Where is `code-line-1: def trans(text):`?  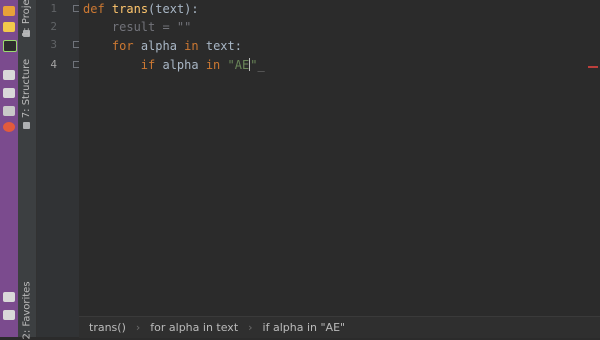 code-line-1: def trans(text): is located at coordinates (141, 9).